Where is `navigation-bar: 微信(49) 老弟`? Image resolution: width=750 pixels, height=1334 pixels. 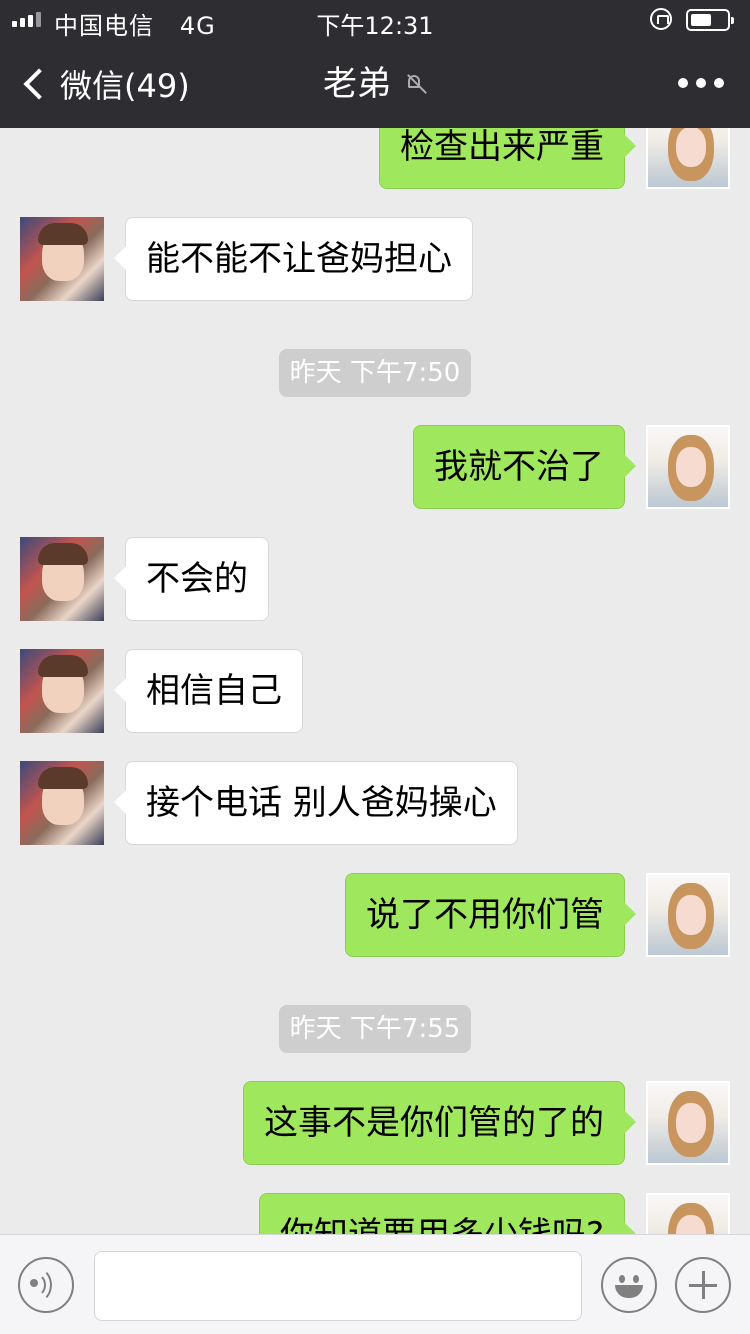 navigation-bar: 微信(49) 老弟 is located at coordinates (375, 84).